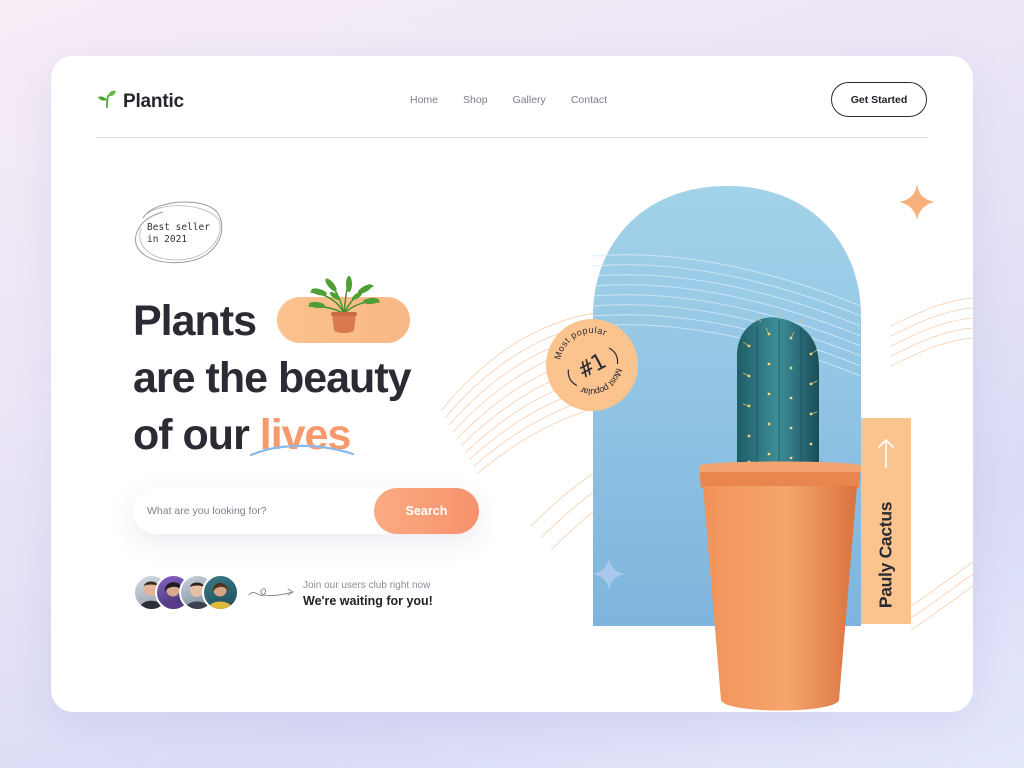 This screenshot has height=768, width=1024. Describe the element at coordinates (257, 511) in the screenshot. I see `search-input` at that location.